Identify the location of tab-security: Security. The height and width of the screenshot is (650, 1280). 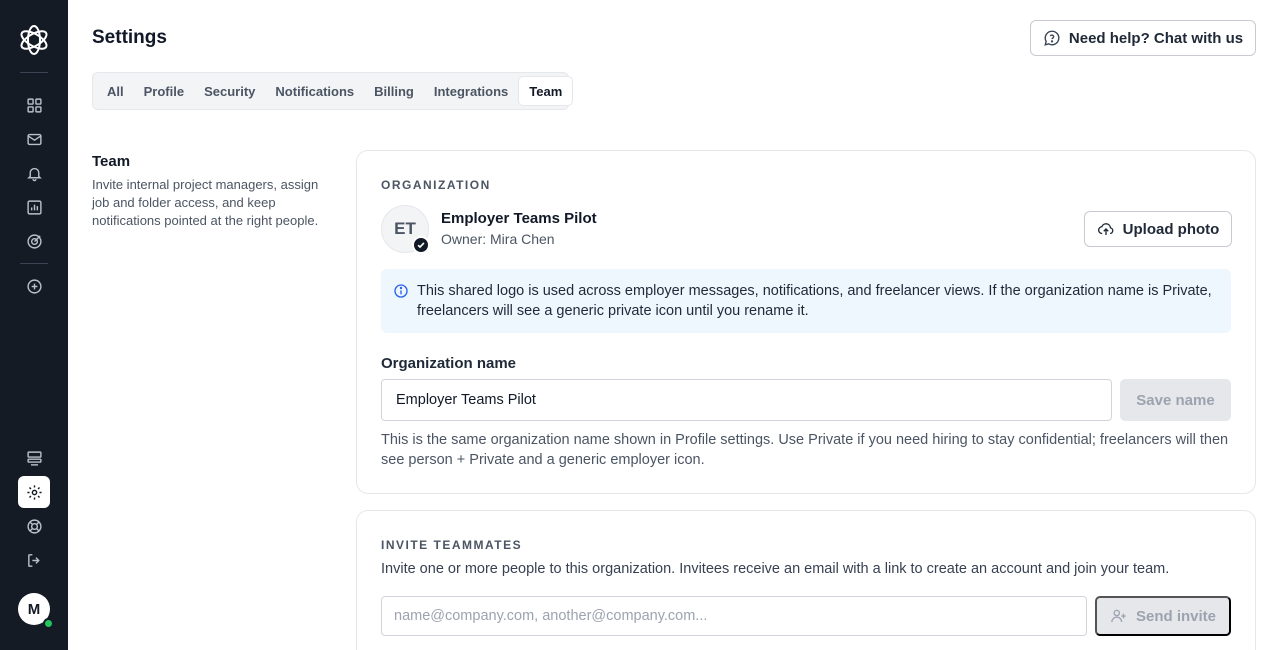
(229, 91).